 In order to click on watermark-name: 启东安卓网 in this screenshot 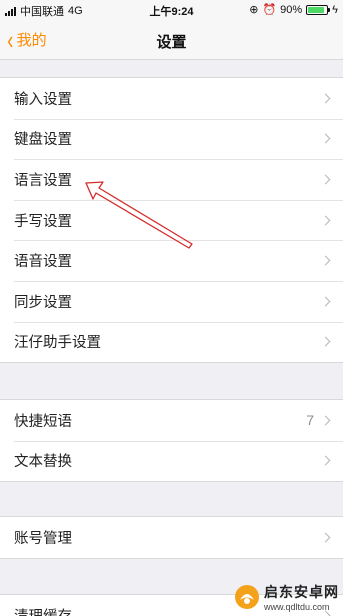, I will do `click(301, 592)`.